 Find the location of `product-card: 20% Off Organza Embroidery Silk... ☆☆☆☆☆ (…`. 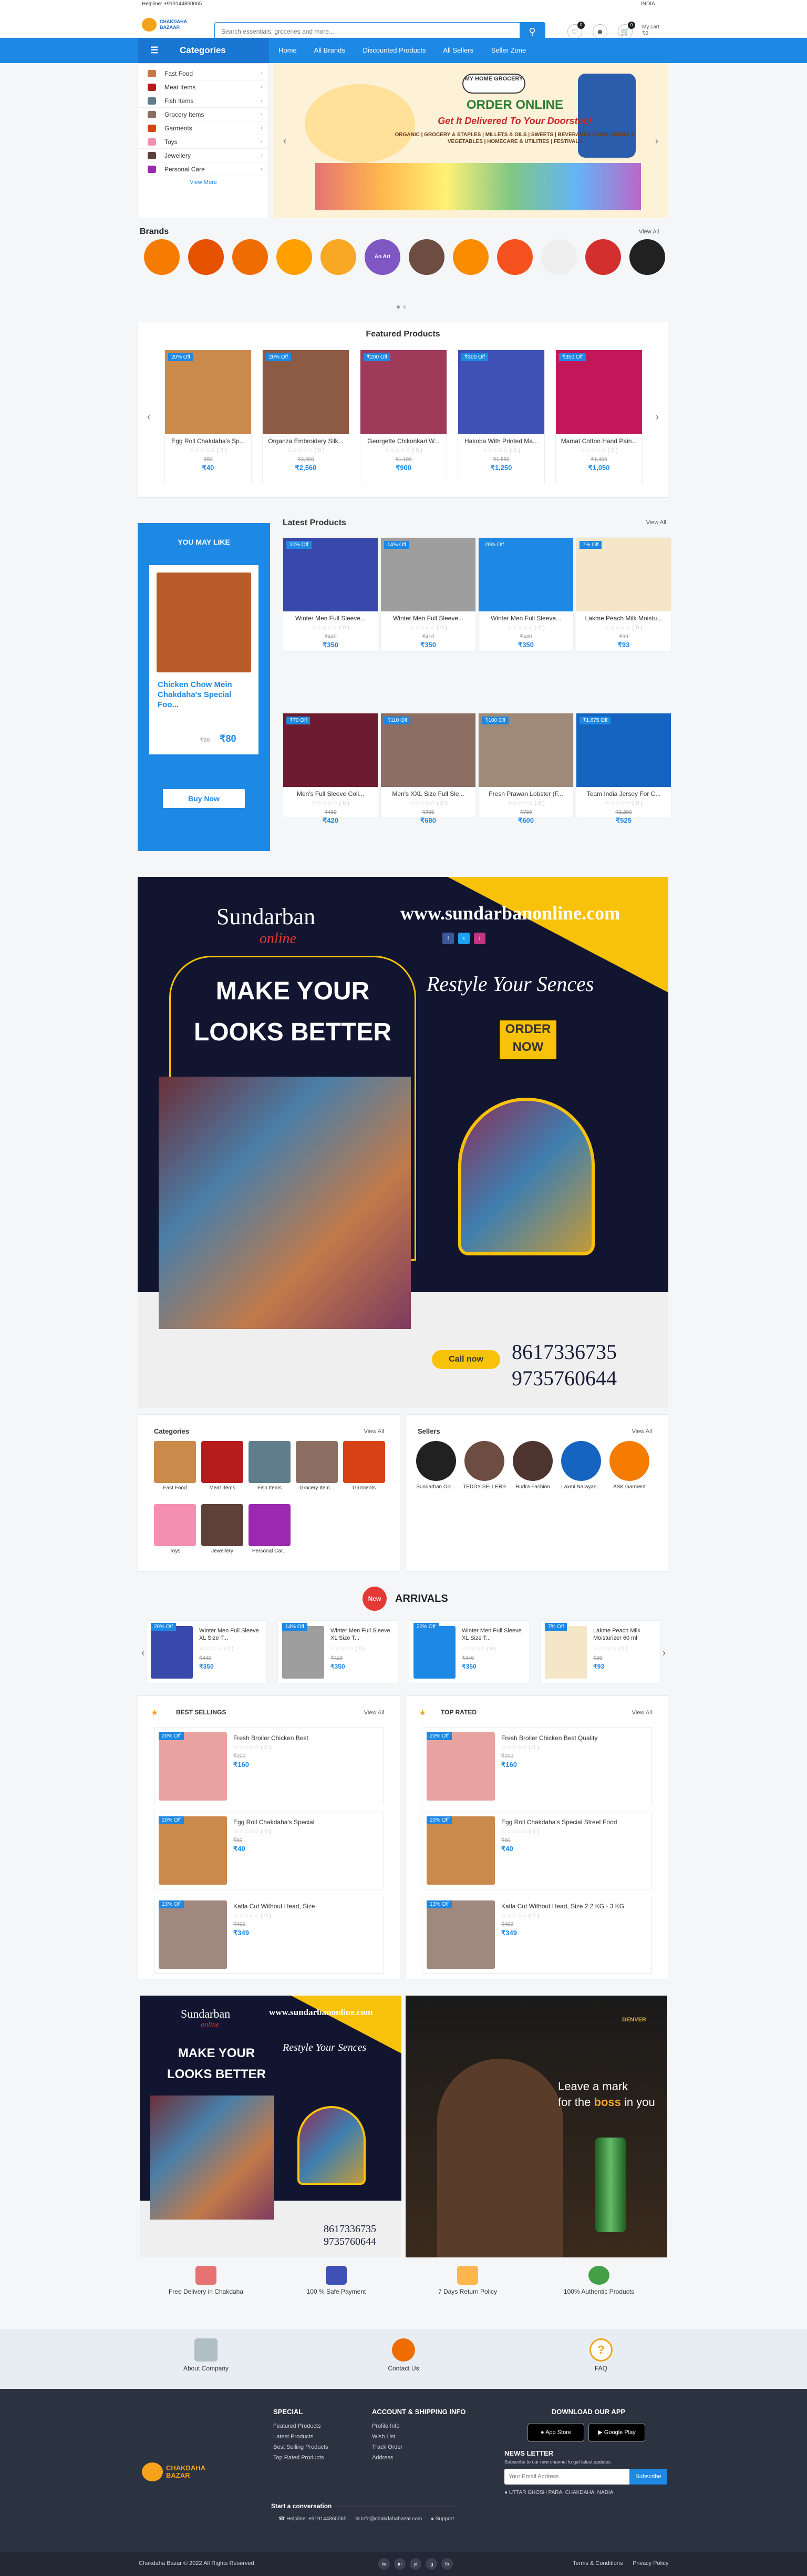

product-card: 20% Off Organza Embroidery Silk... ☆☆☆☆☆ (… is located at coordinates (305, 417).